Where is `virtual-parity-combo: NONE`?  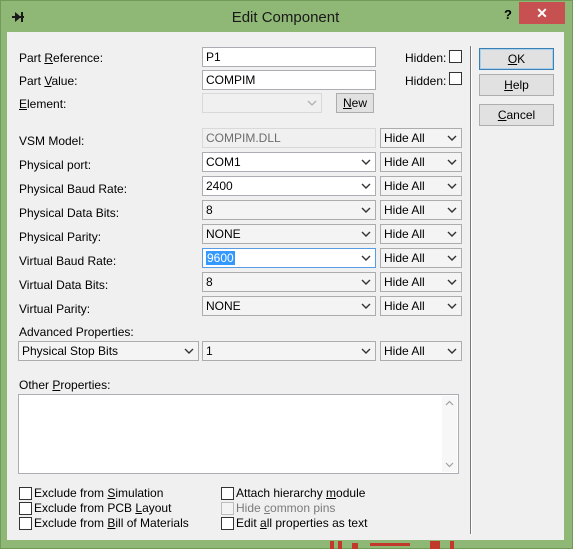
virtual-parity-combo: NONE is located at coordinates (289, 306).